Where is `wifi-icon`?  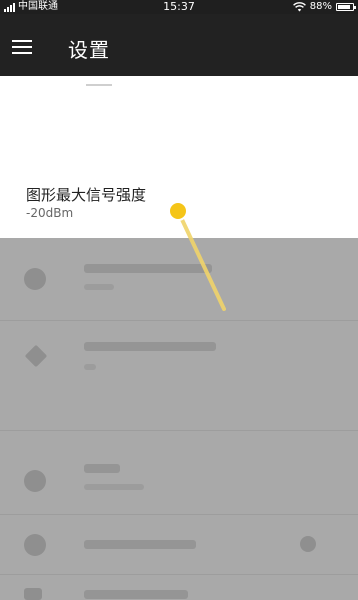
wifi-icon is located at coordinates (299, 7).